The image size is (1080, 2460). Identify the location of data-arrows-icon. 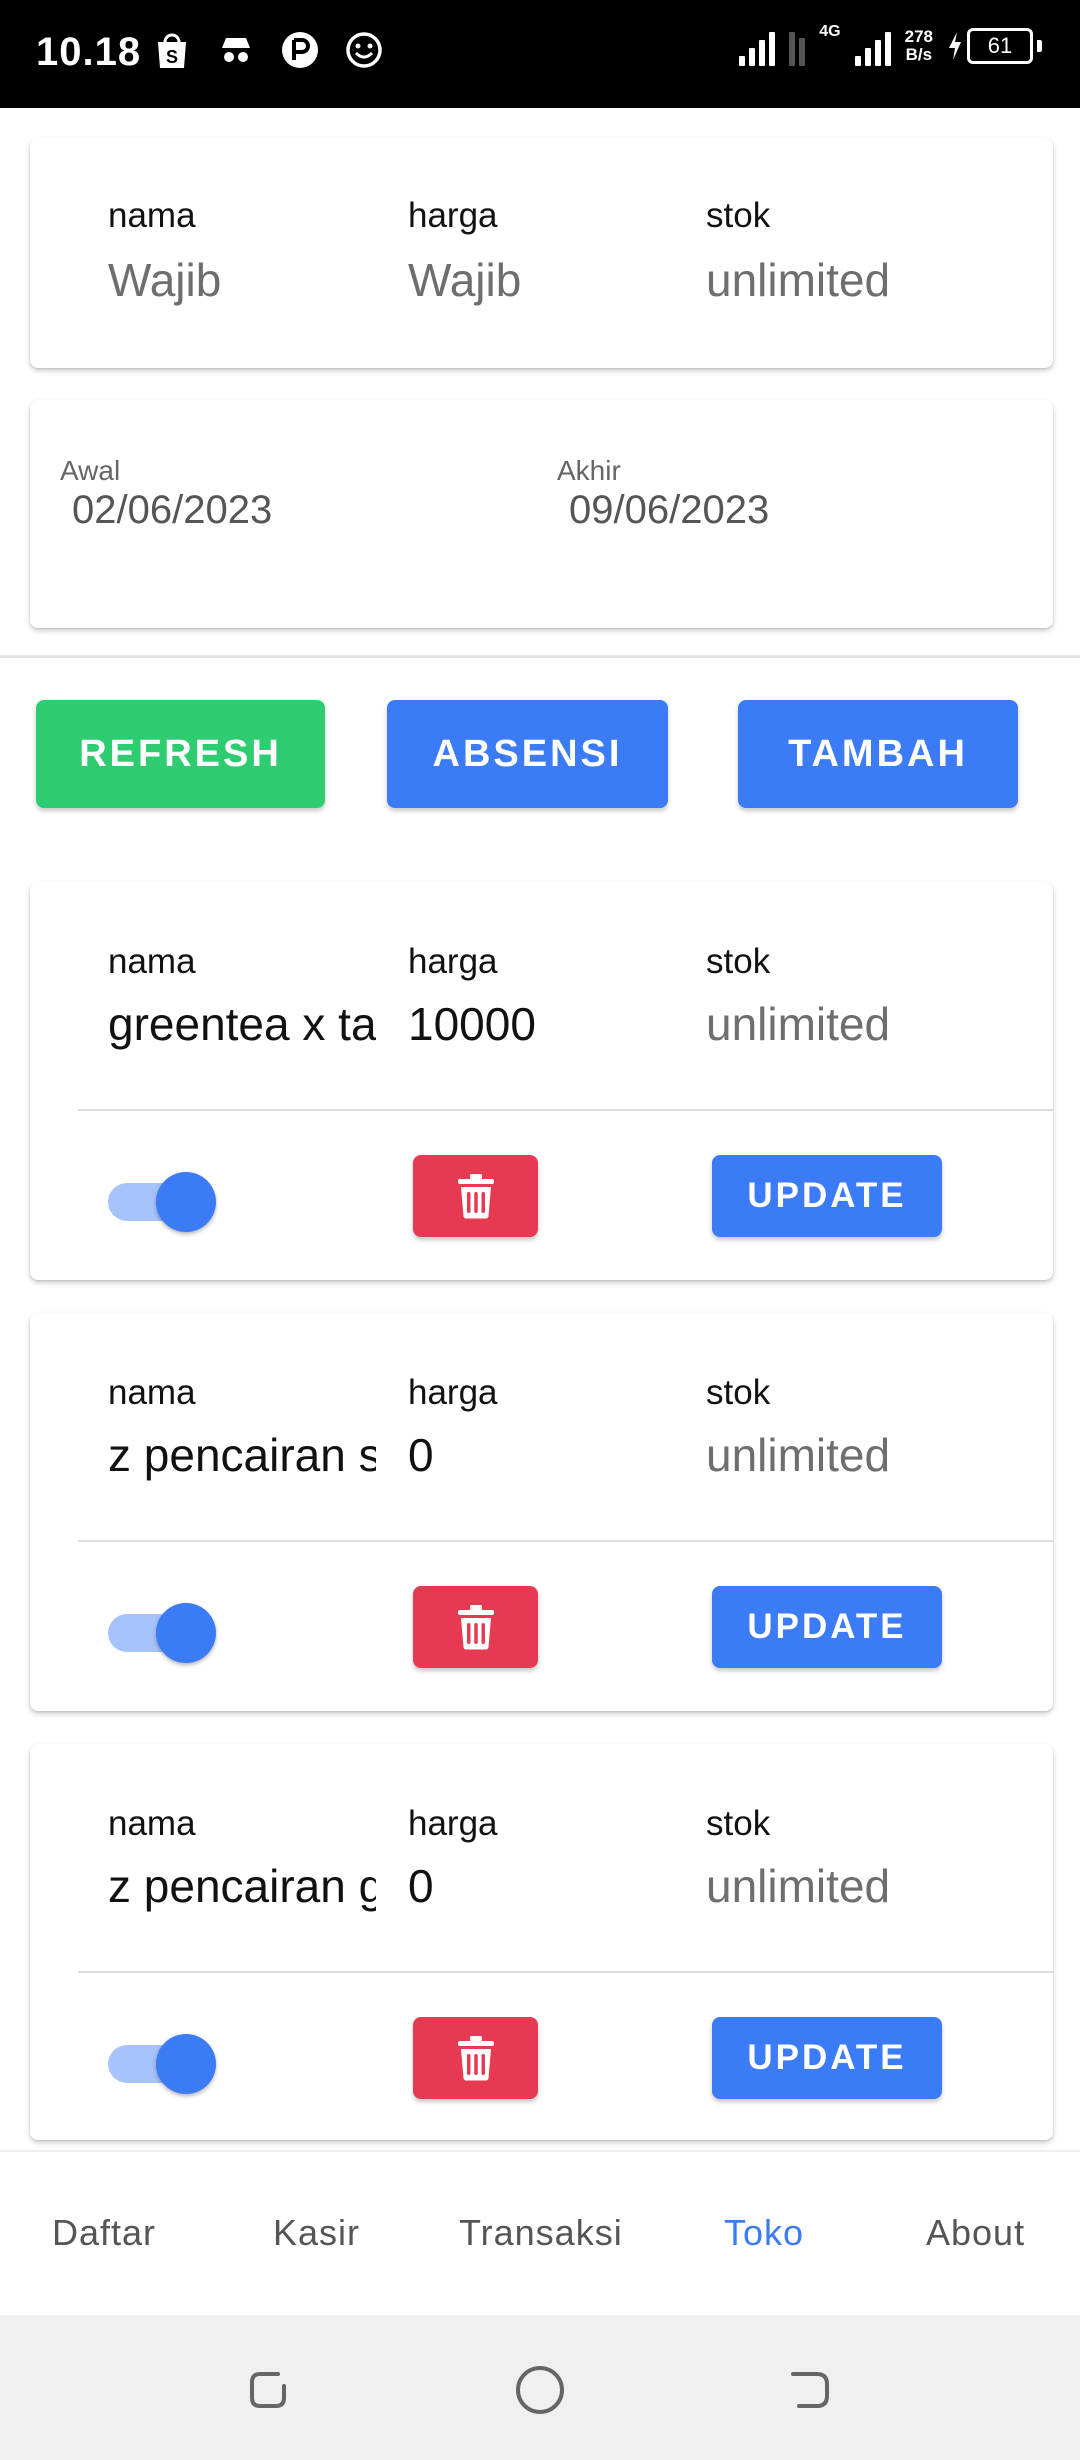
(797, 46).